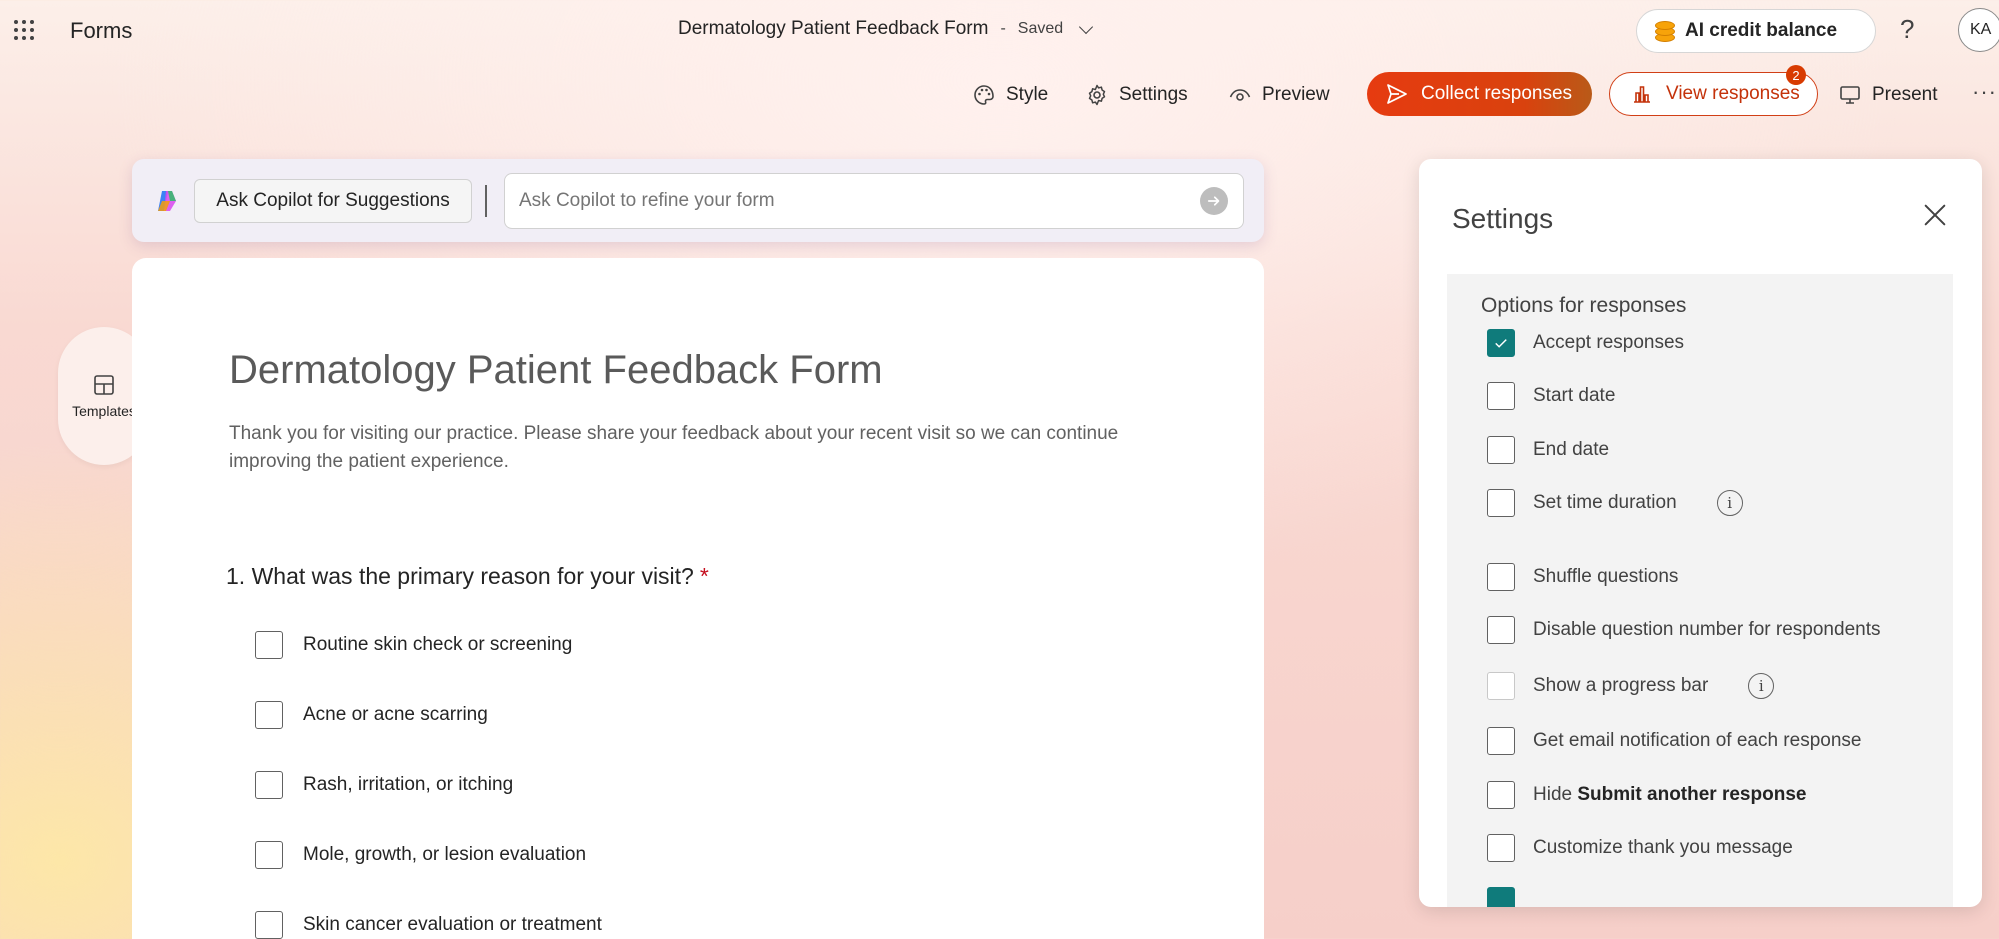 Image resolution: width=1999 pixels, height=939 pixels. I want to click on customize-thank-you-label: Customize thank you message, so click(1663, 847).